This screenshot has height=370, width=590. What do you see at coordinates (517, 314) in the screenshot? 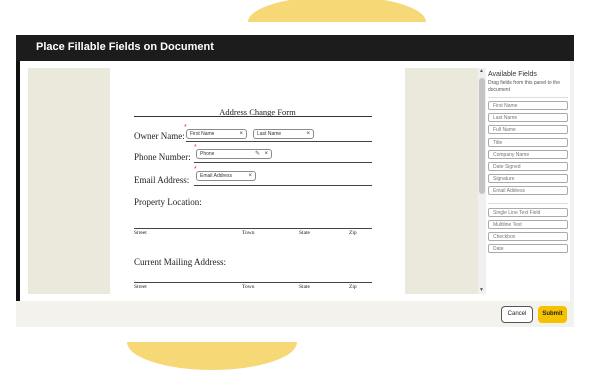
I see `cancel-button: Cancel` at bounding box center [517, 314].